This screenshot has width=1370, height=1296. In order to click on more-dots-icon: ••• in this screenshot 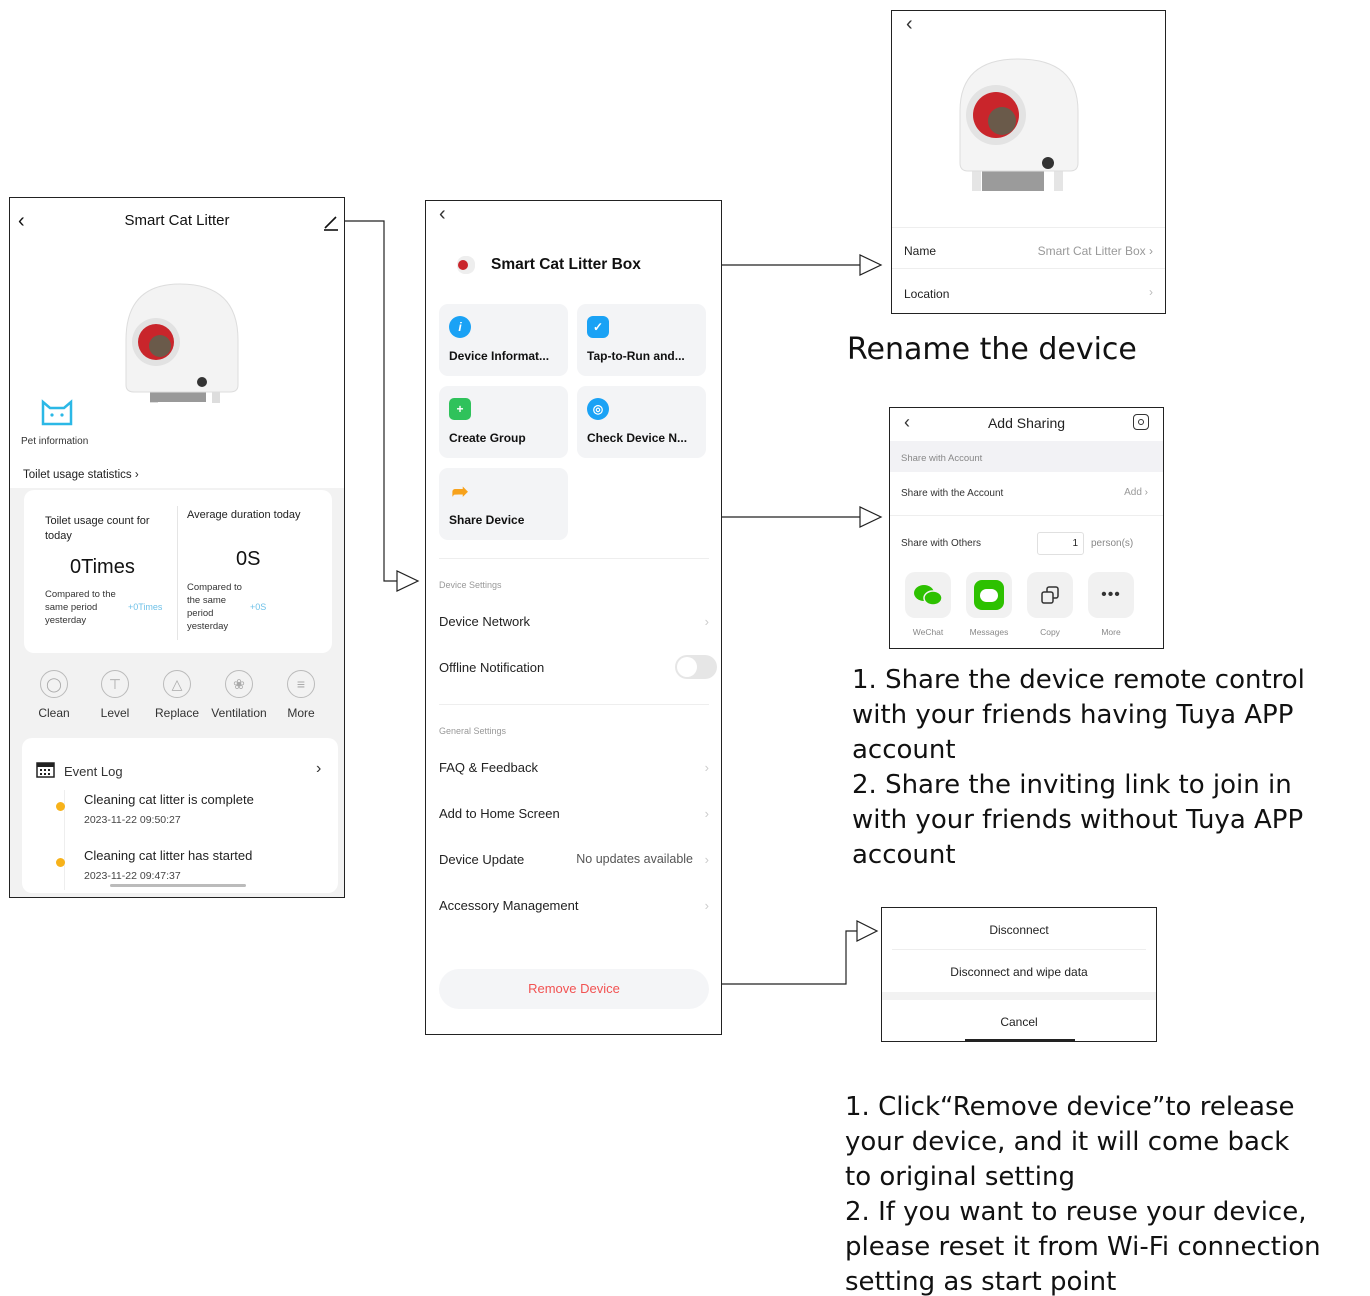, I will do `click(1111, 595)`.